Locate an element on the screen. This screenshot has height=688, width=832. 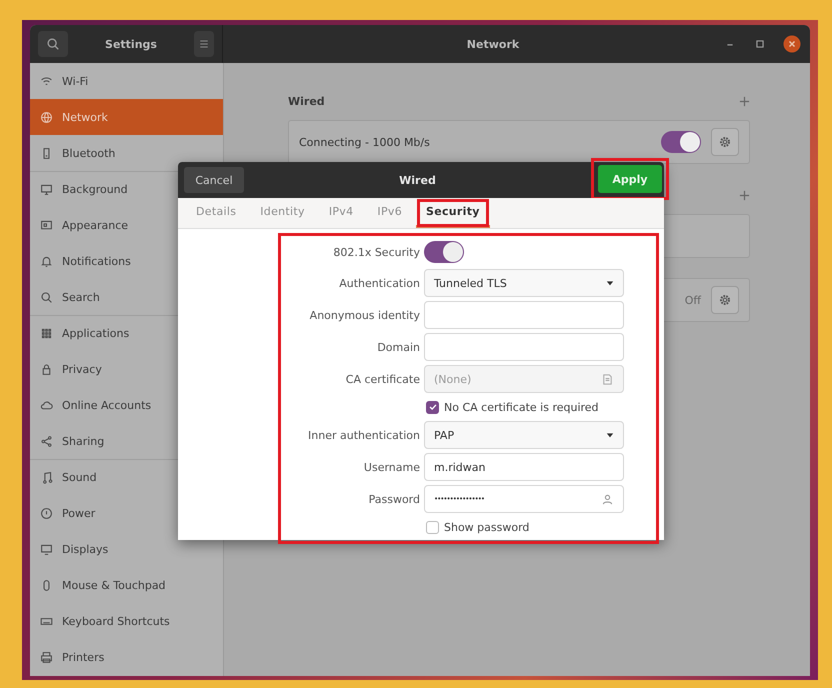
sidebar-item: Sharing is located at coordinates (126, 441).